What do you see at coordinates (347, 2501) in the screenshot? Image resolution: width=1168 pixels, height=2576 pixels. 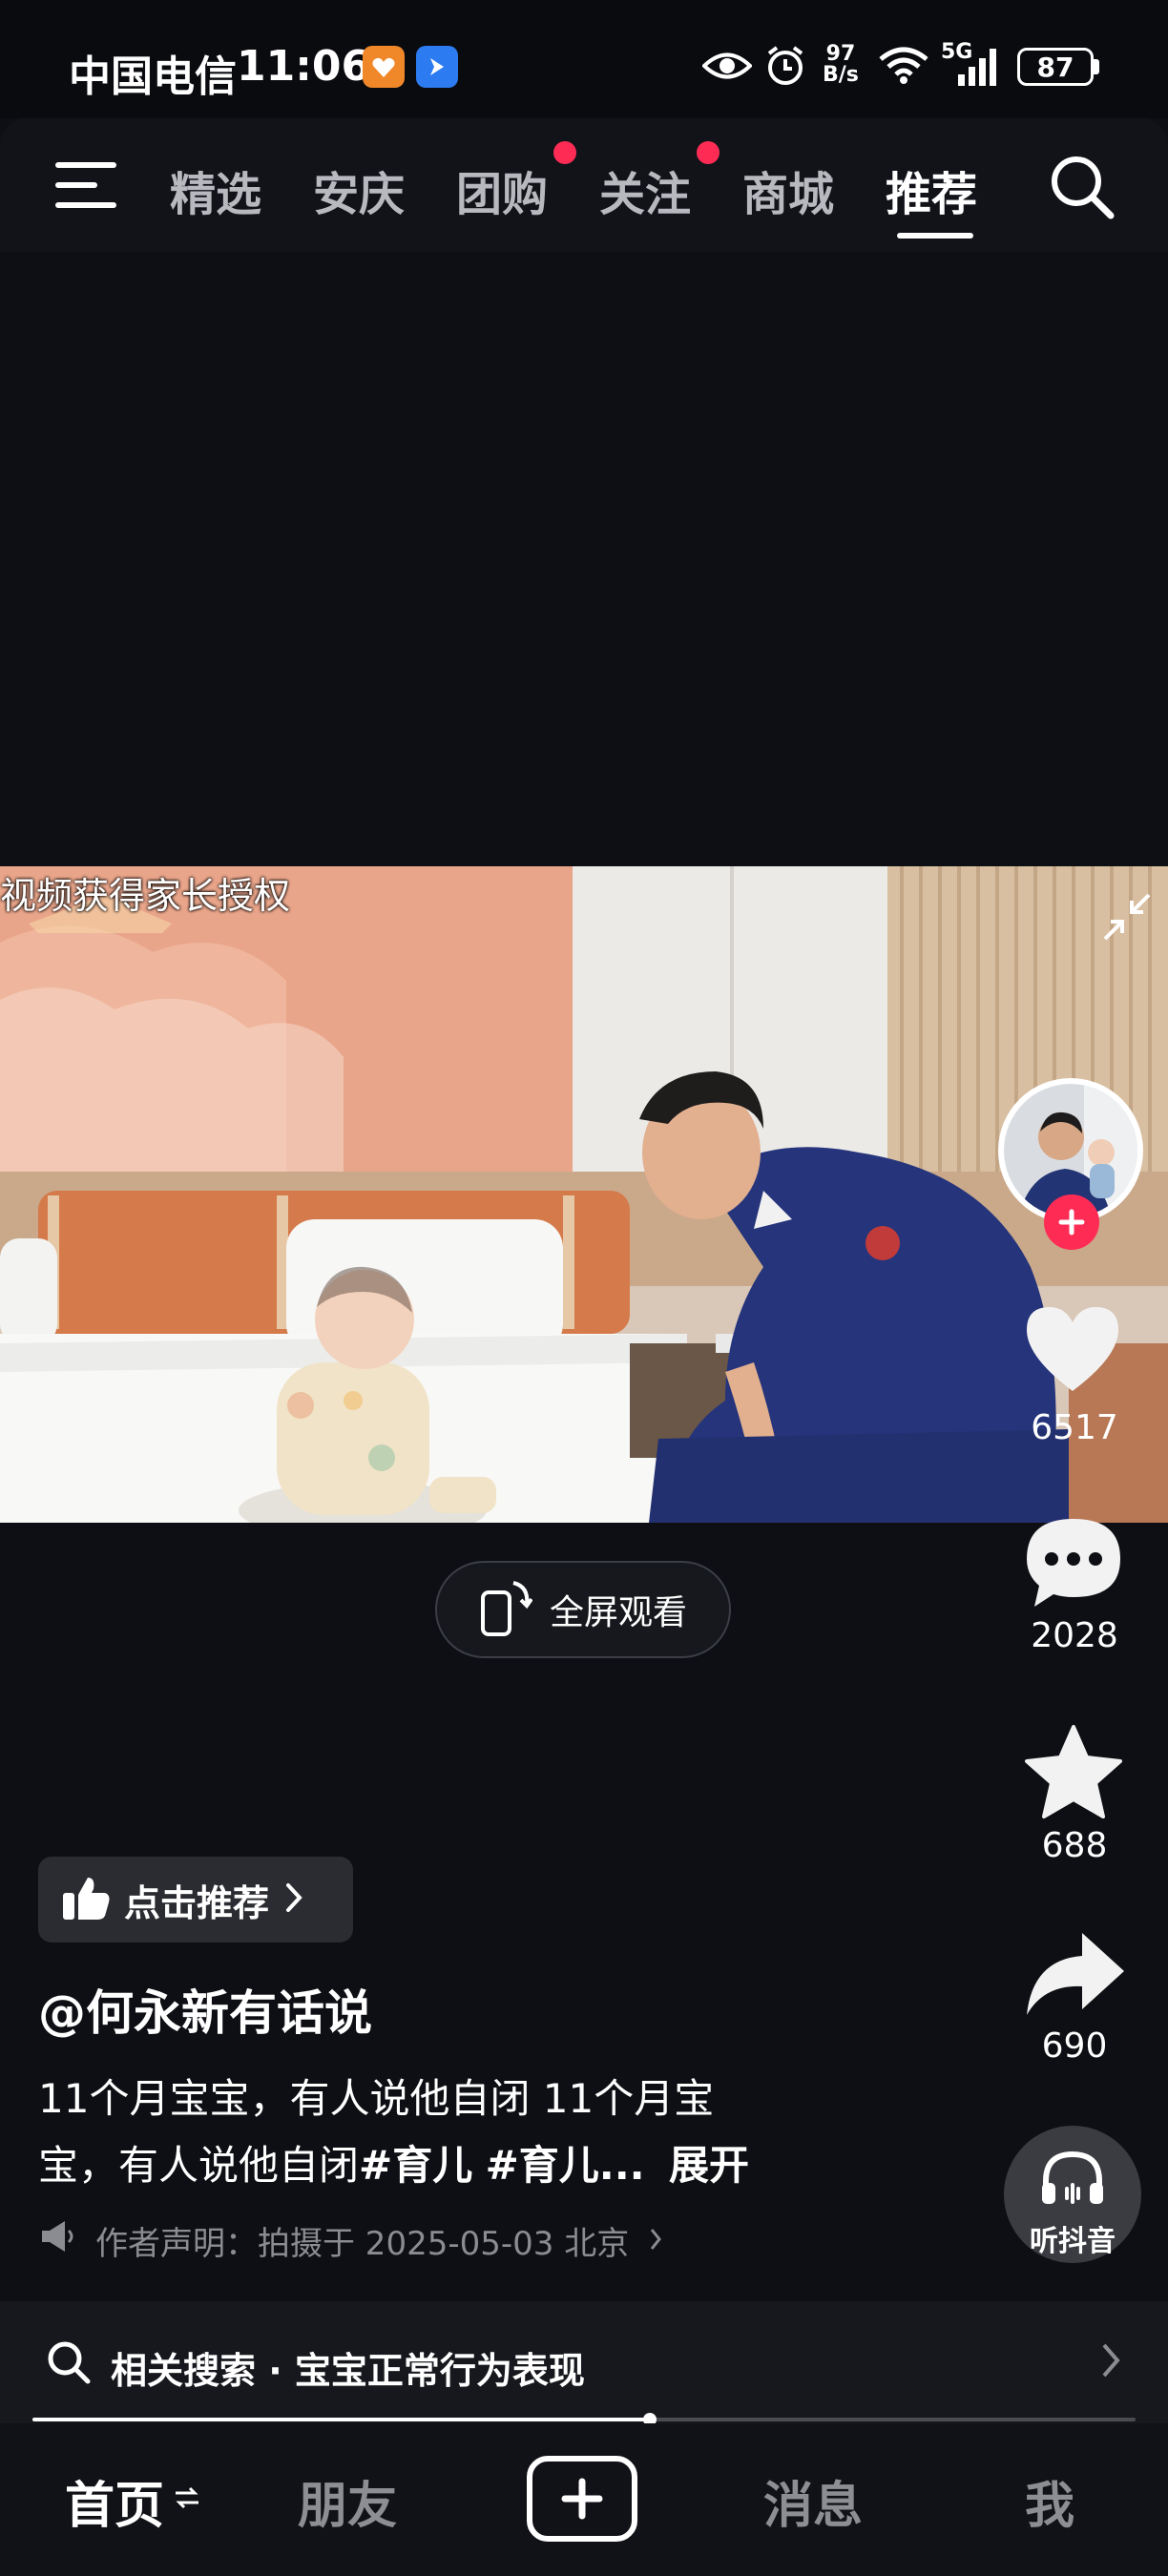 I see `nav-friends: 朋友` at bounding box center [347, 2501].